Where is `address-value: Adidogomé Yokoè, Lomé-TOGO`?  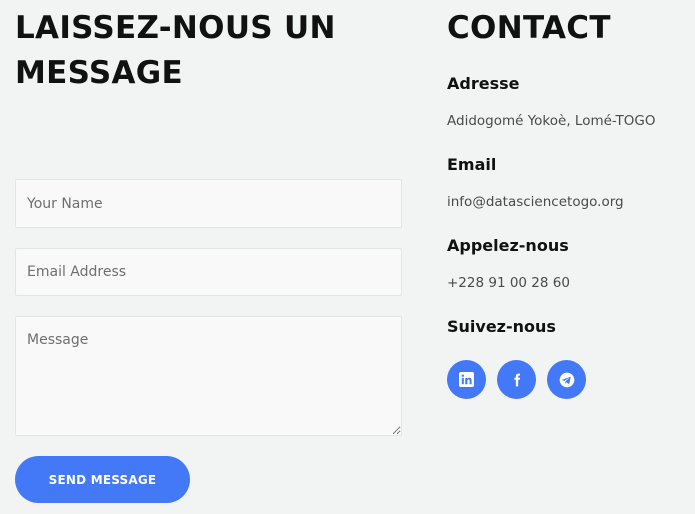 address-value: Adidogomé Yokoè, Lomé-TOGO is located at coordinates (551, 121).